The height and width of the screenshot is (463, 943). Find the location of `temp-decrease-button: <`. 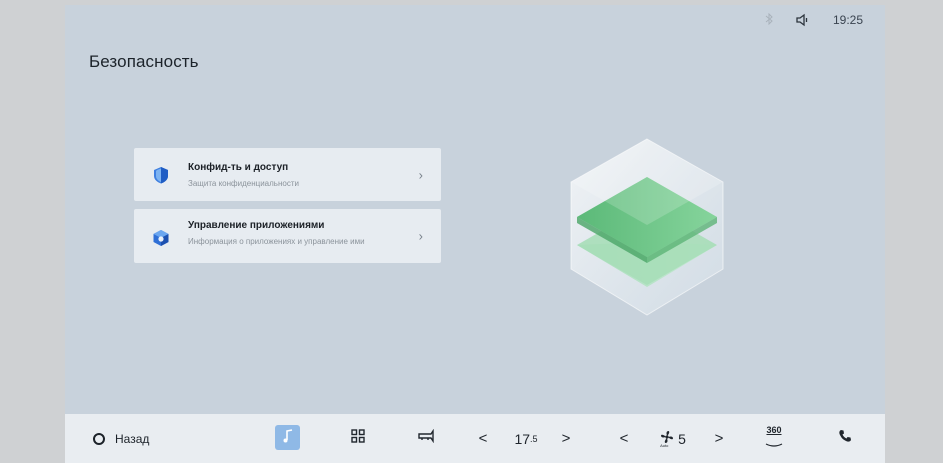

temp-decrease-button: < is located at coordinates (483, 438).